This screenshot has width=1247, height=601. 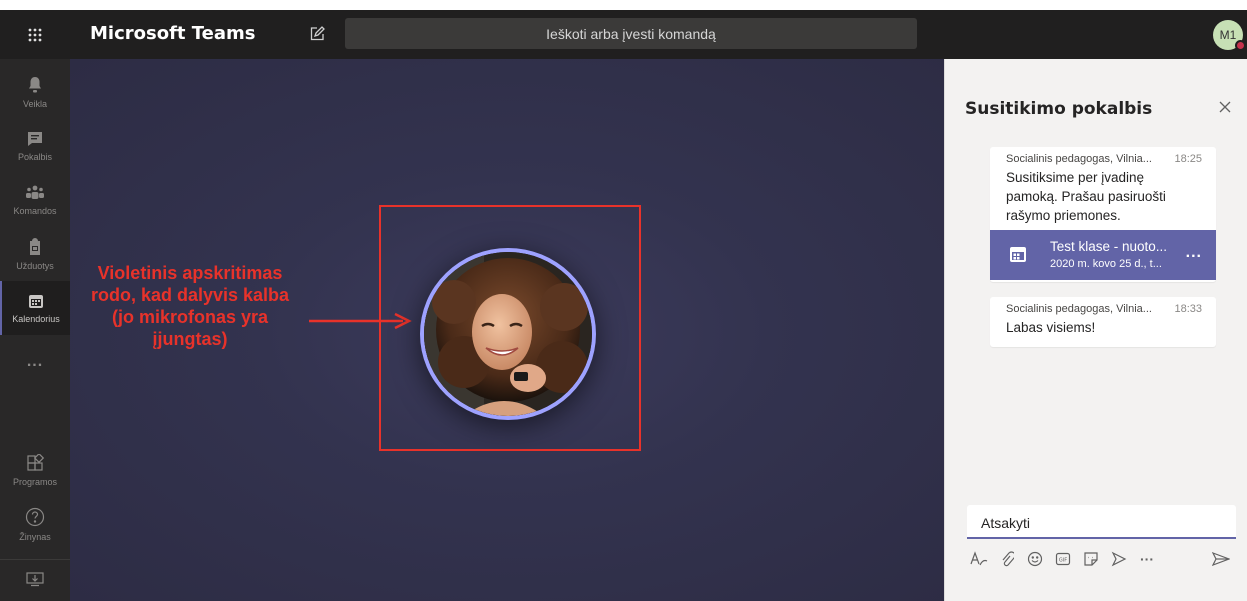 What do you see at coordinates (35, 34) in the screenshot?
I see `app-launcher-icon` at bounding box center [35, 34].